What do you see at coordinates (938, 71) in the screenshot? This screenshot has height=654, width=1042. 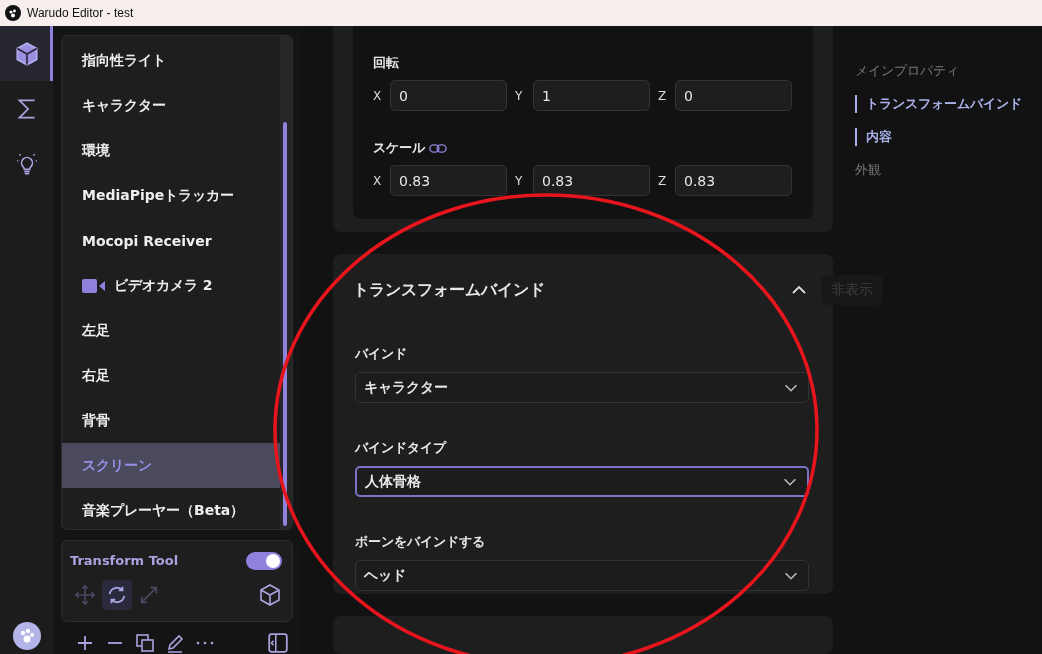 I see `outline-link: メインプロパティ` at bounding box center [938, 71].